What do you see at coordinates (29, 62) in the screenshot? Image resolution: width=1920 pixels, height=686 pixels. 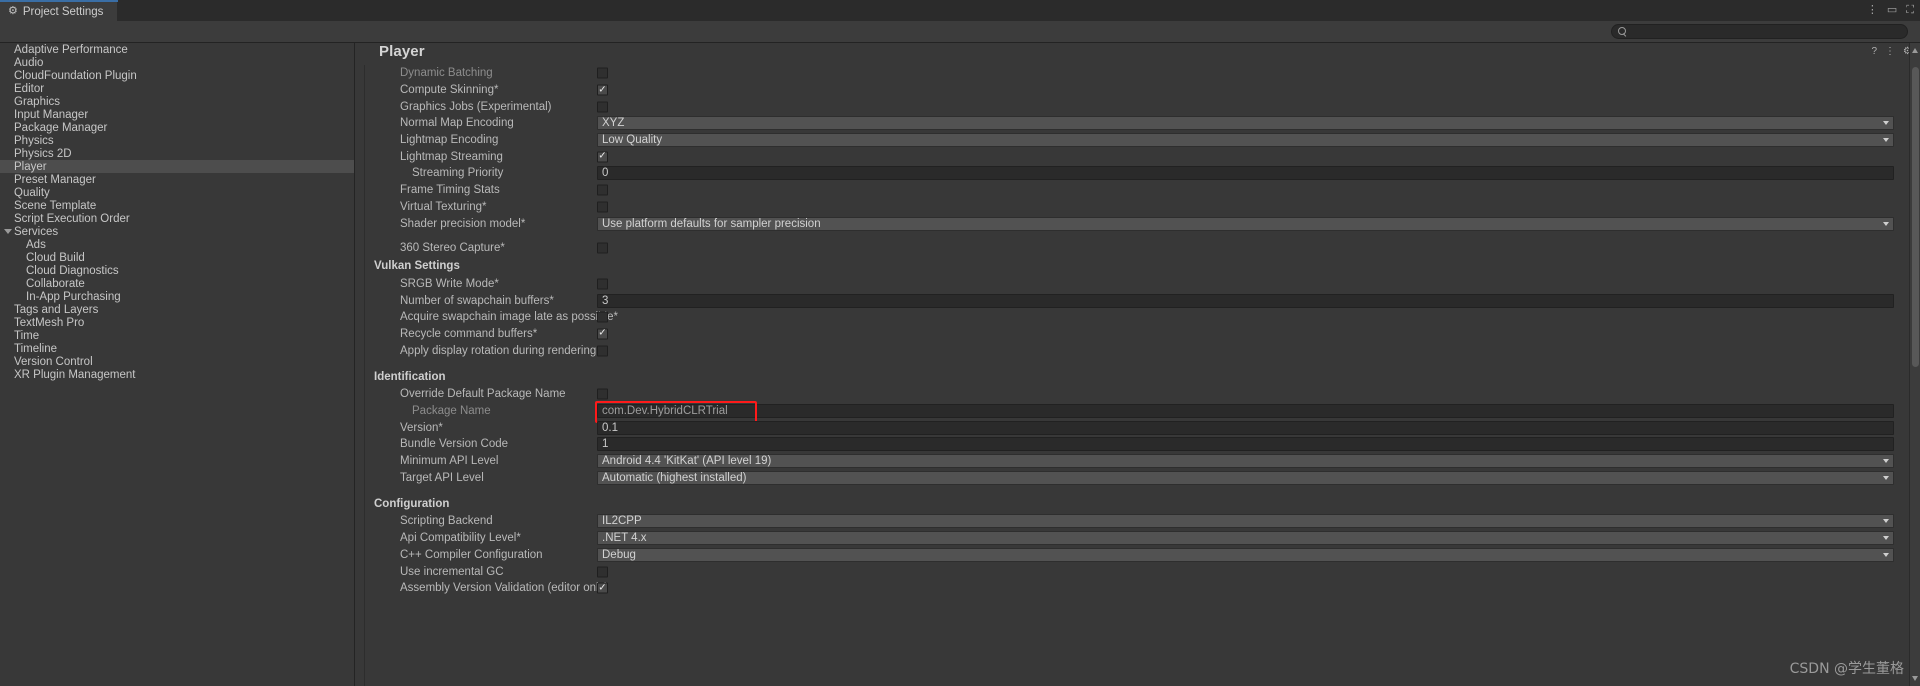 I see `sidebar-item-label: Audio` at bounding box center [29, 62].